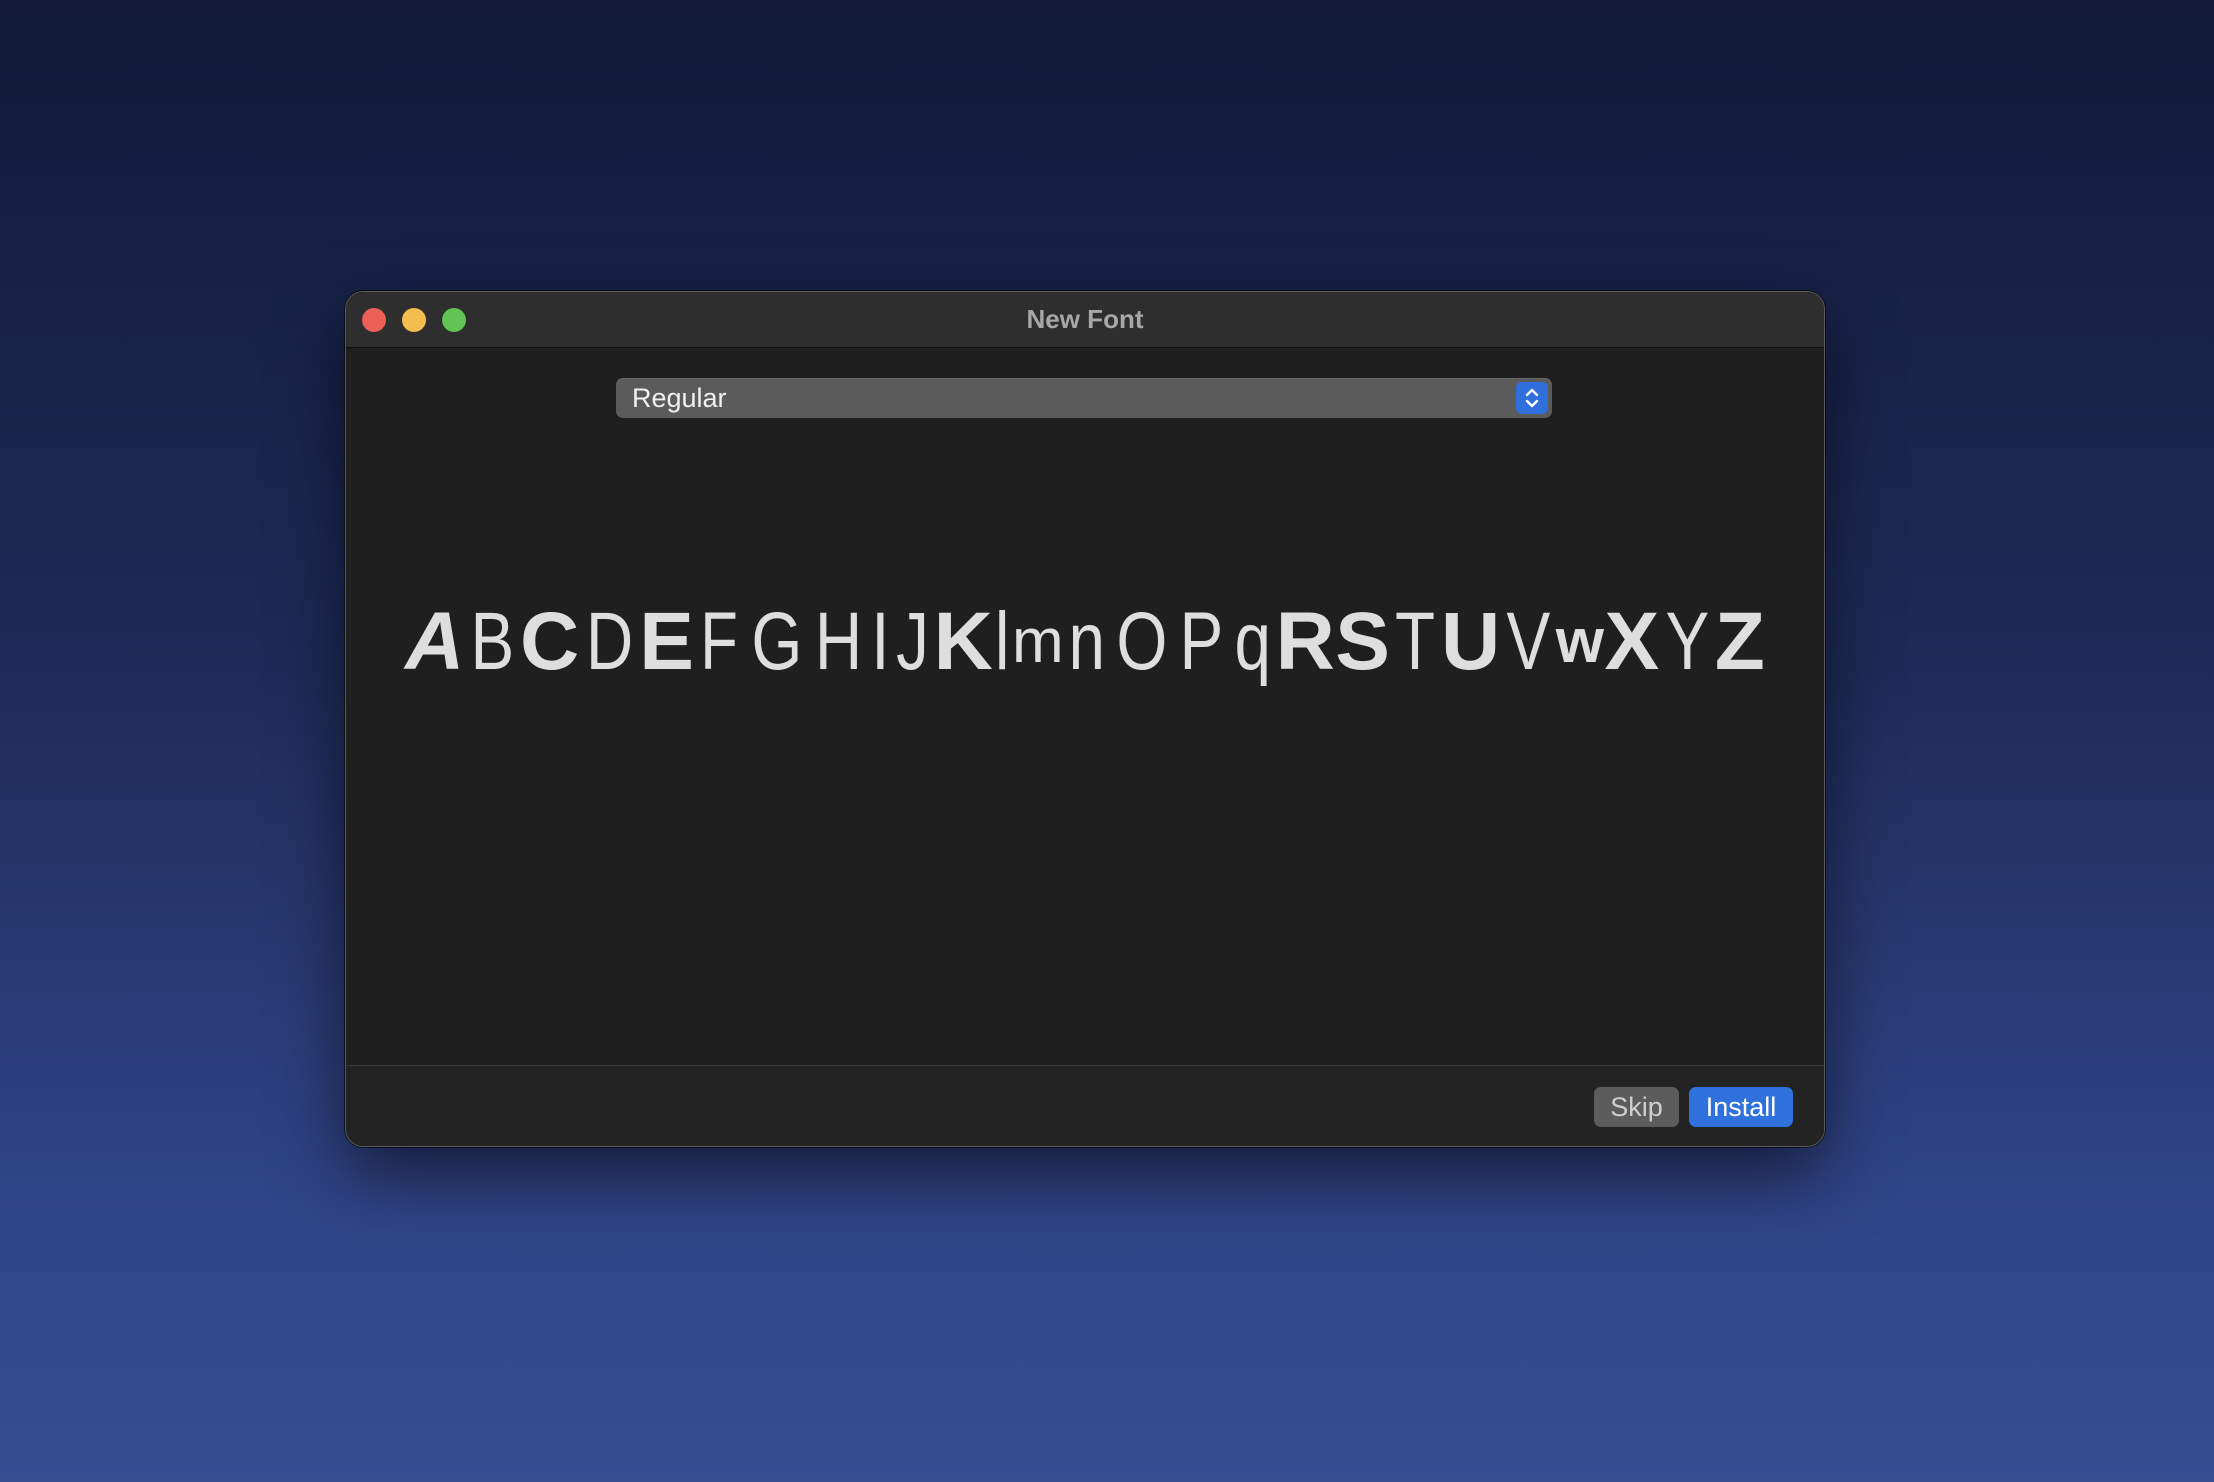 This screenshot has width=2214, height=1482. I want to click on preview-glyph: w, so click(1580, 641).